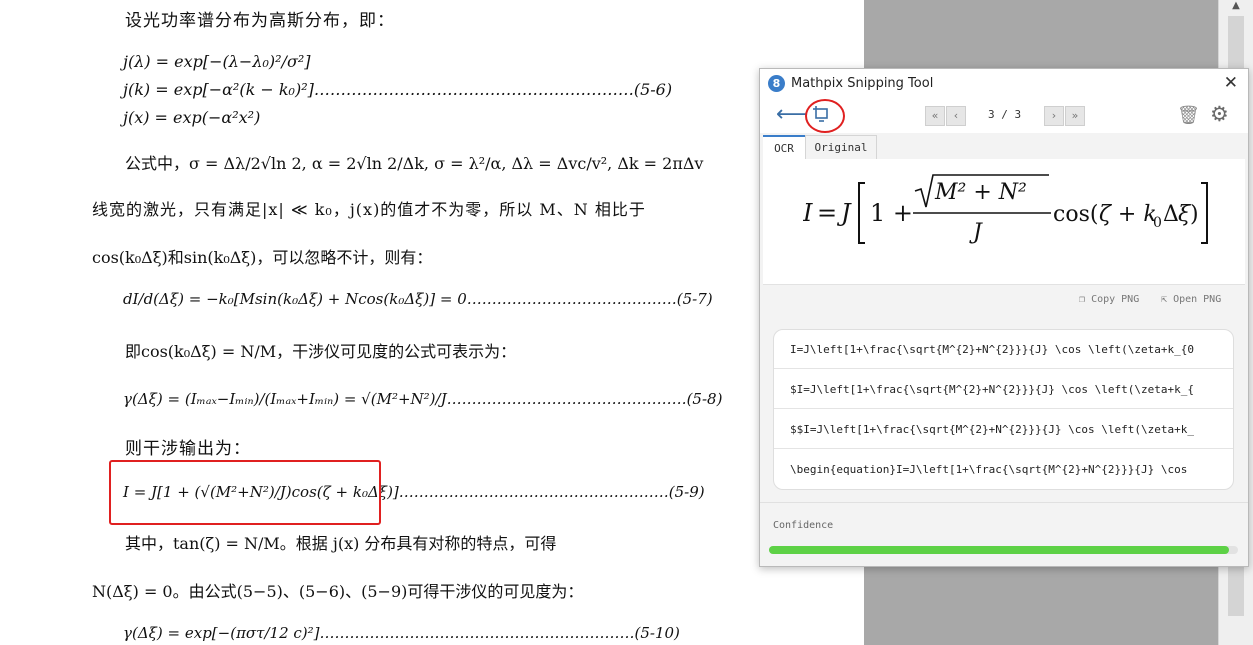  I want to click on mathpix-logo-icon: 8, so click(776, 83).